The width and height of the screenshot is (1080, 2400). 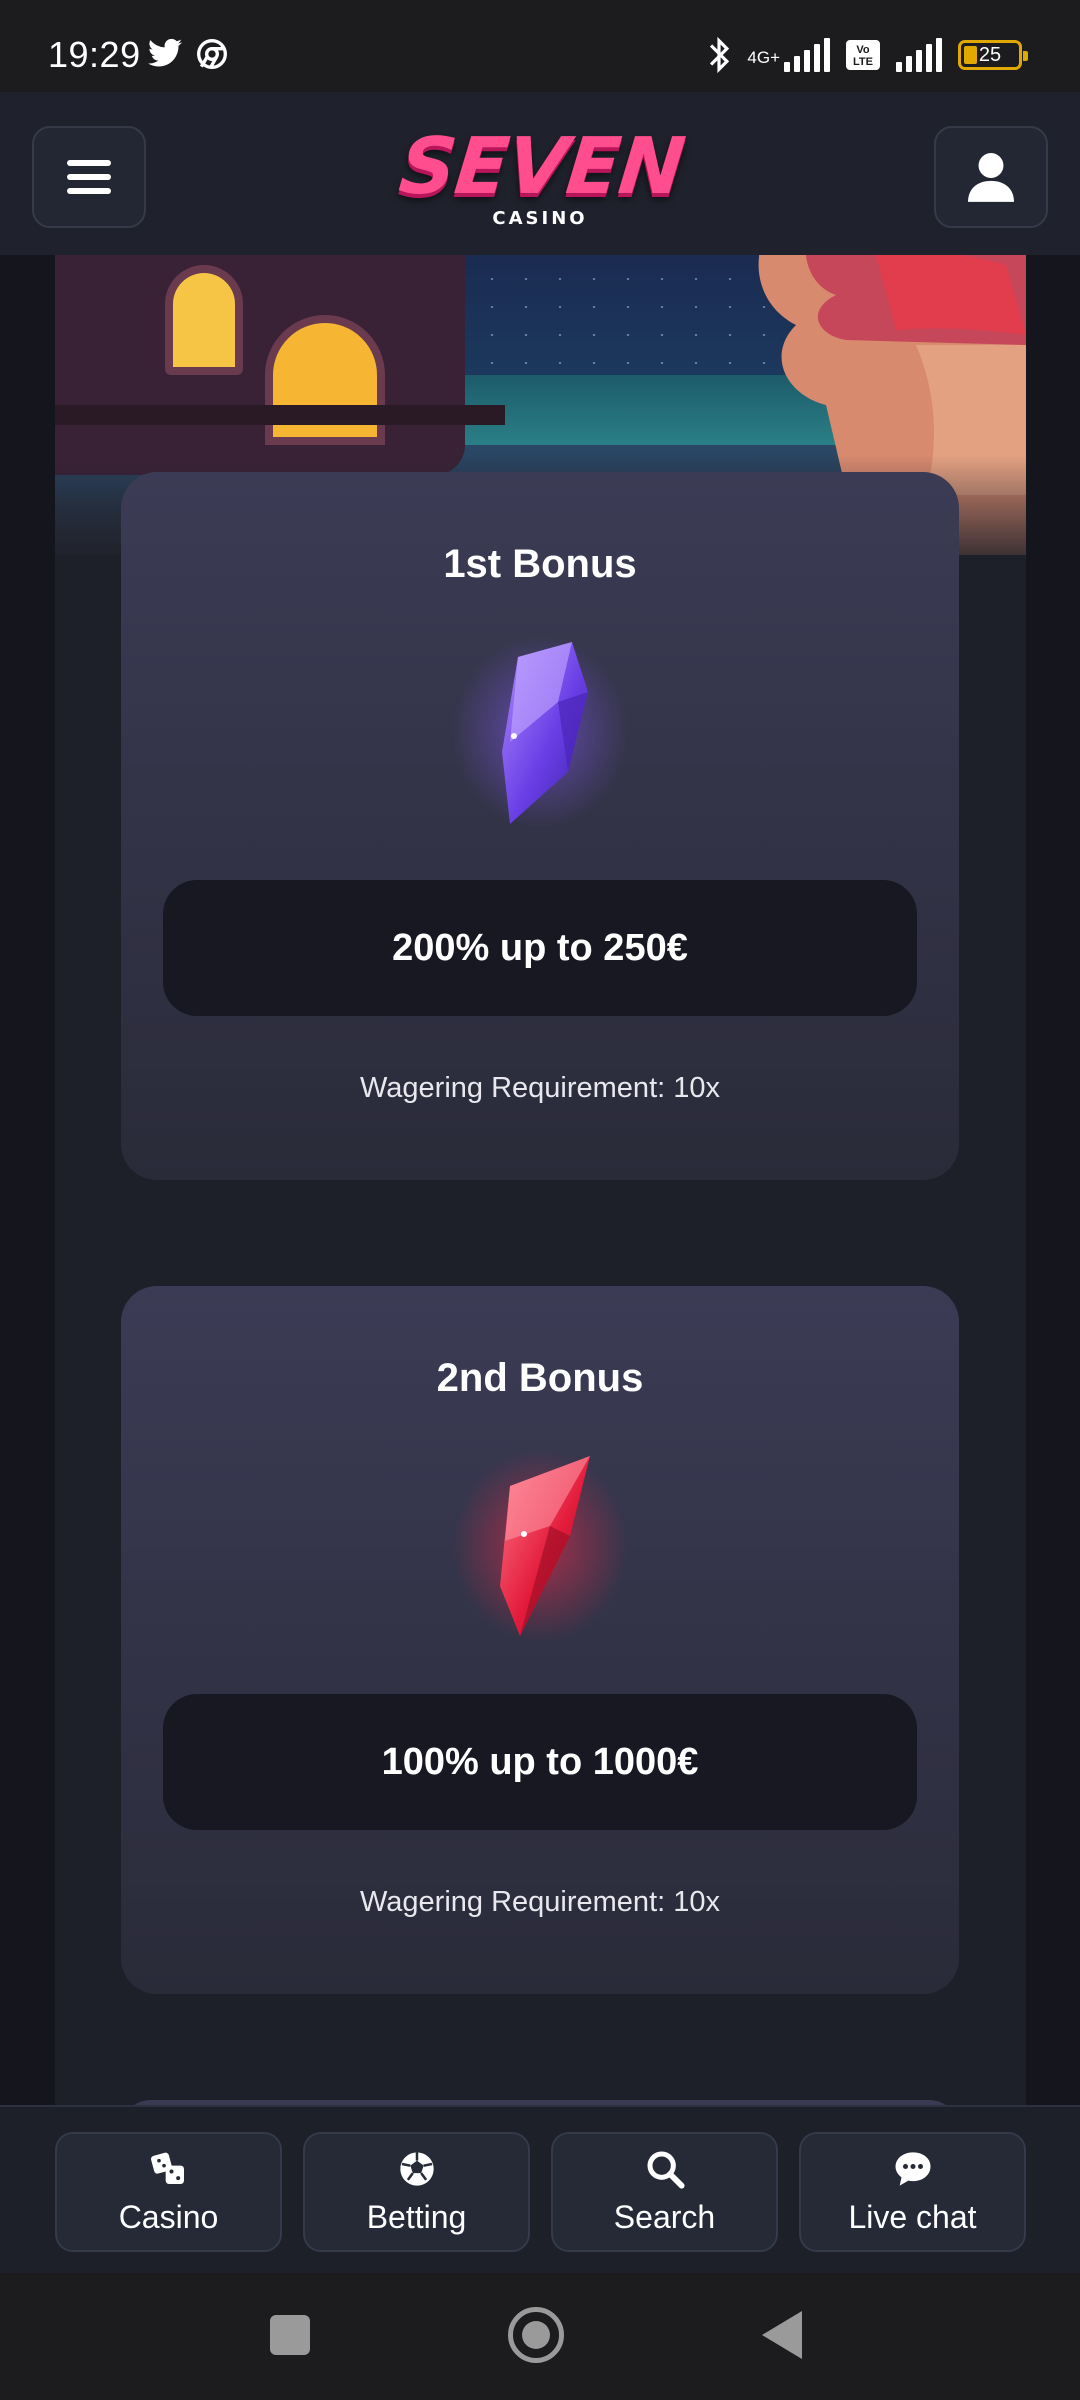 I want to click on red-gem-icon, so click(x=540, y=1546).